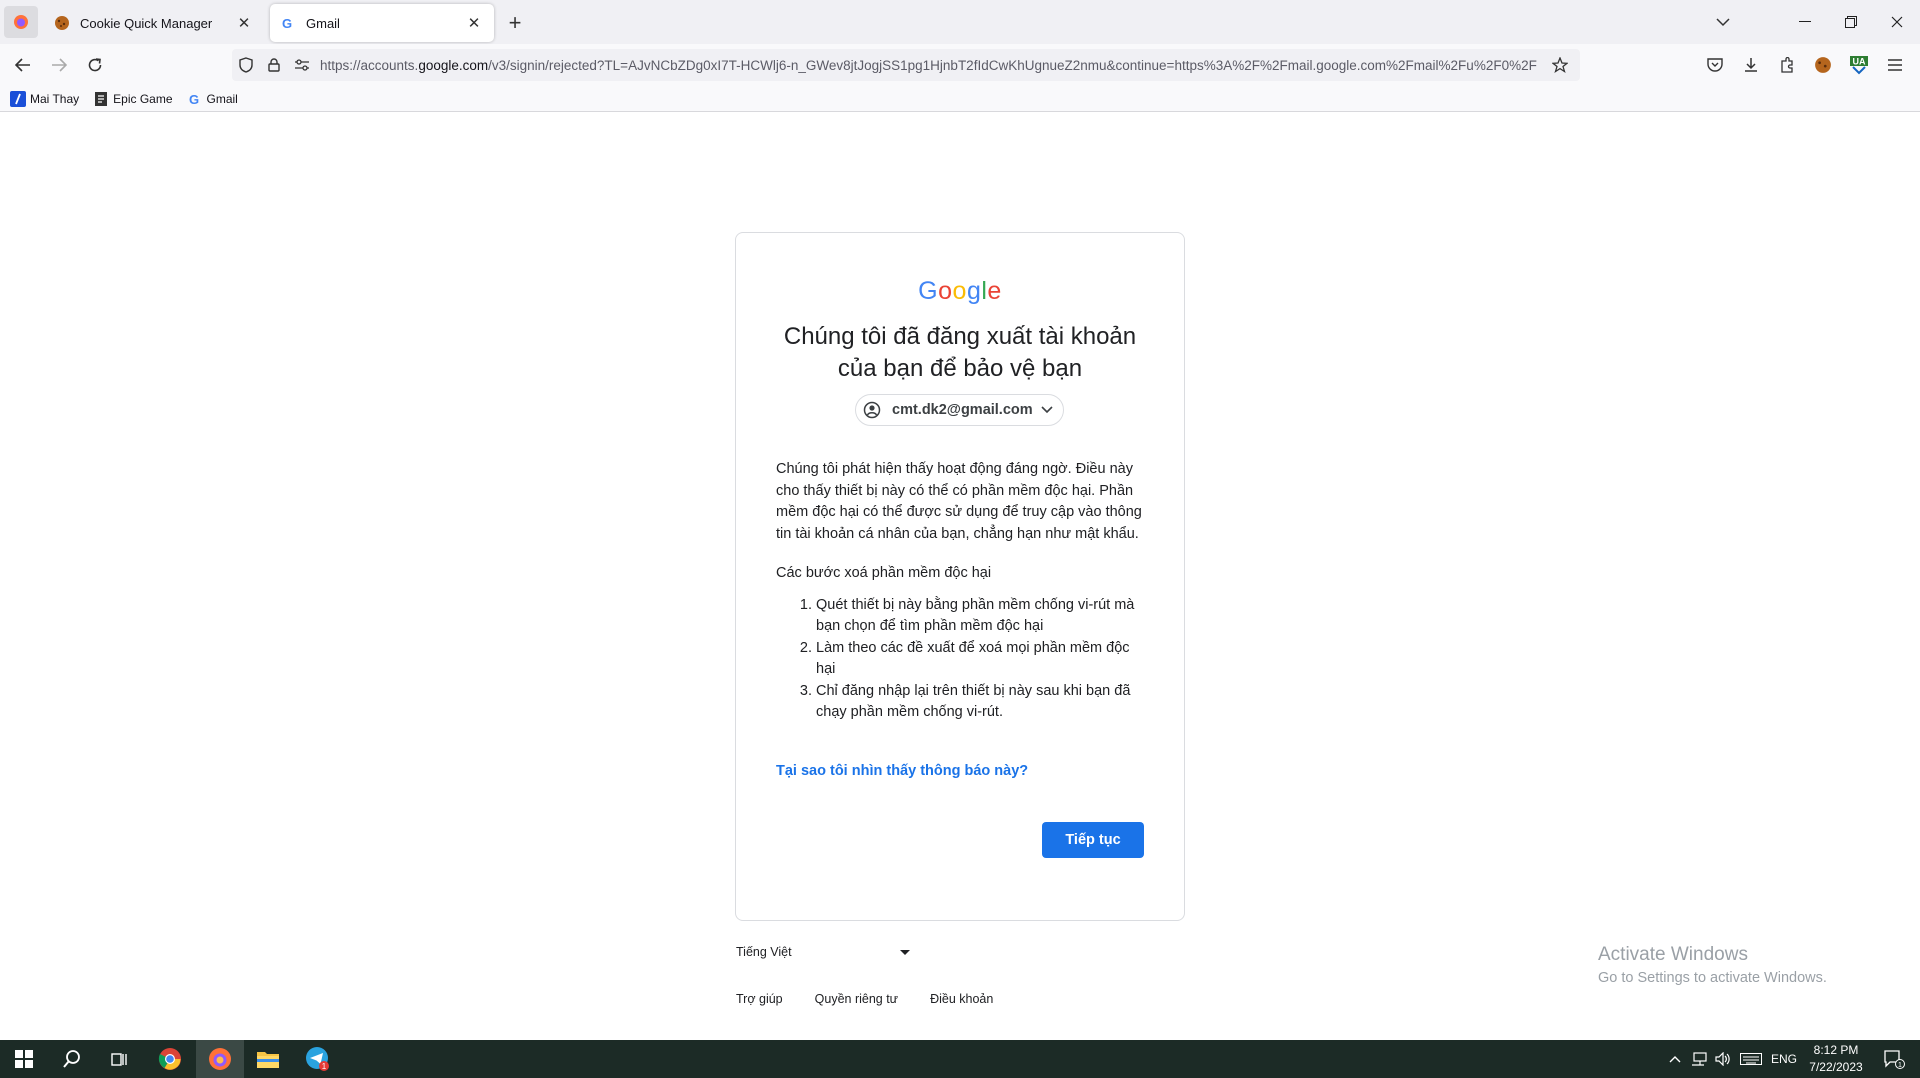 Image resolution: width=1920 pixels, height=1078 pixels. I want to click on tracking-protection-icon, so click(246, 65).